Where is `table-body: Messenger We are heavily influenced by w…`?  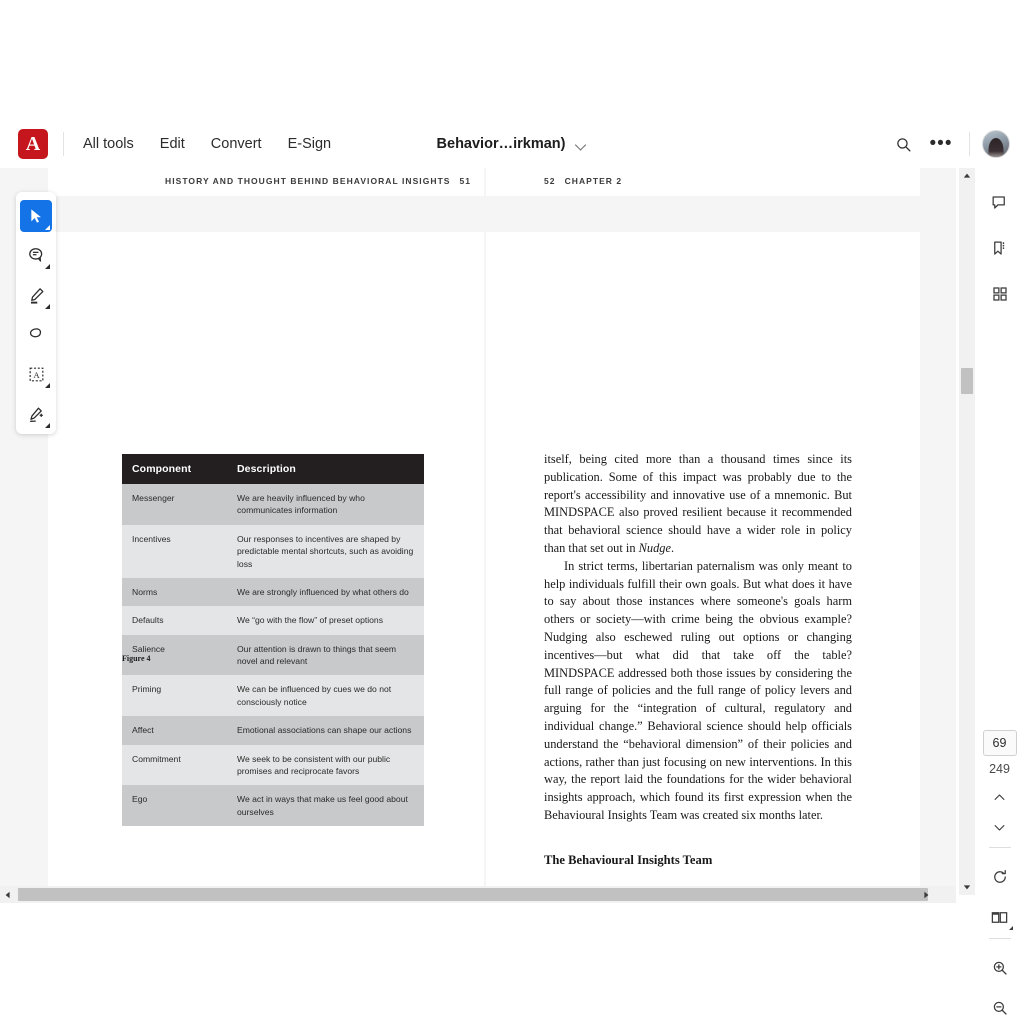 table-body: Messenger We are heavily influenced by w… is located at coordinates (273, 655).